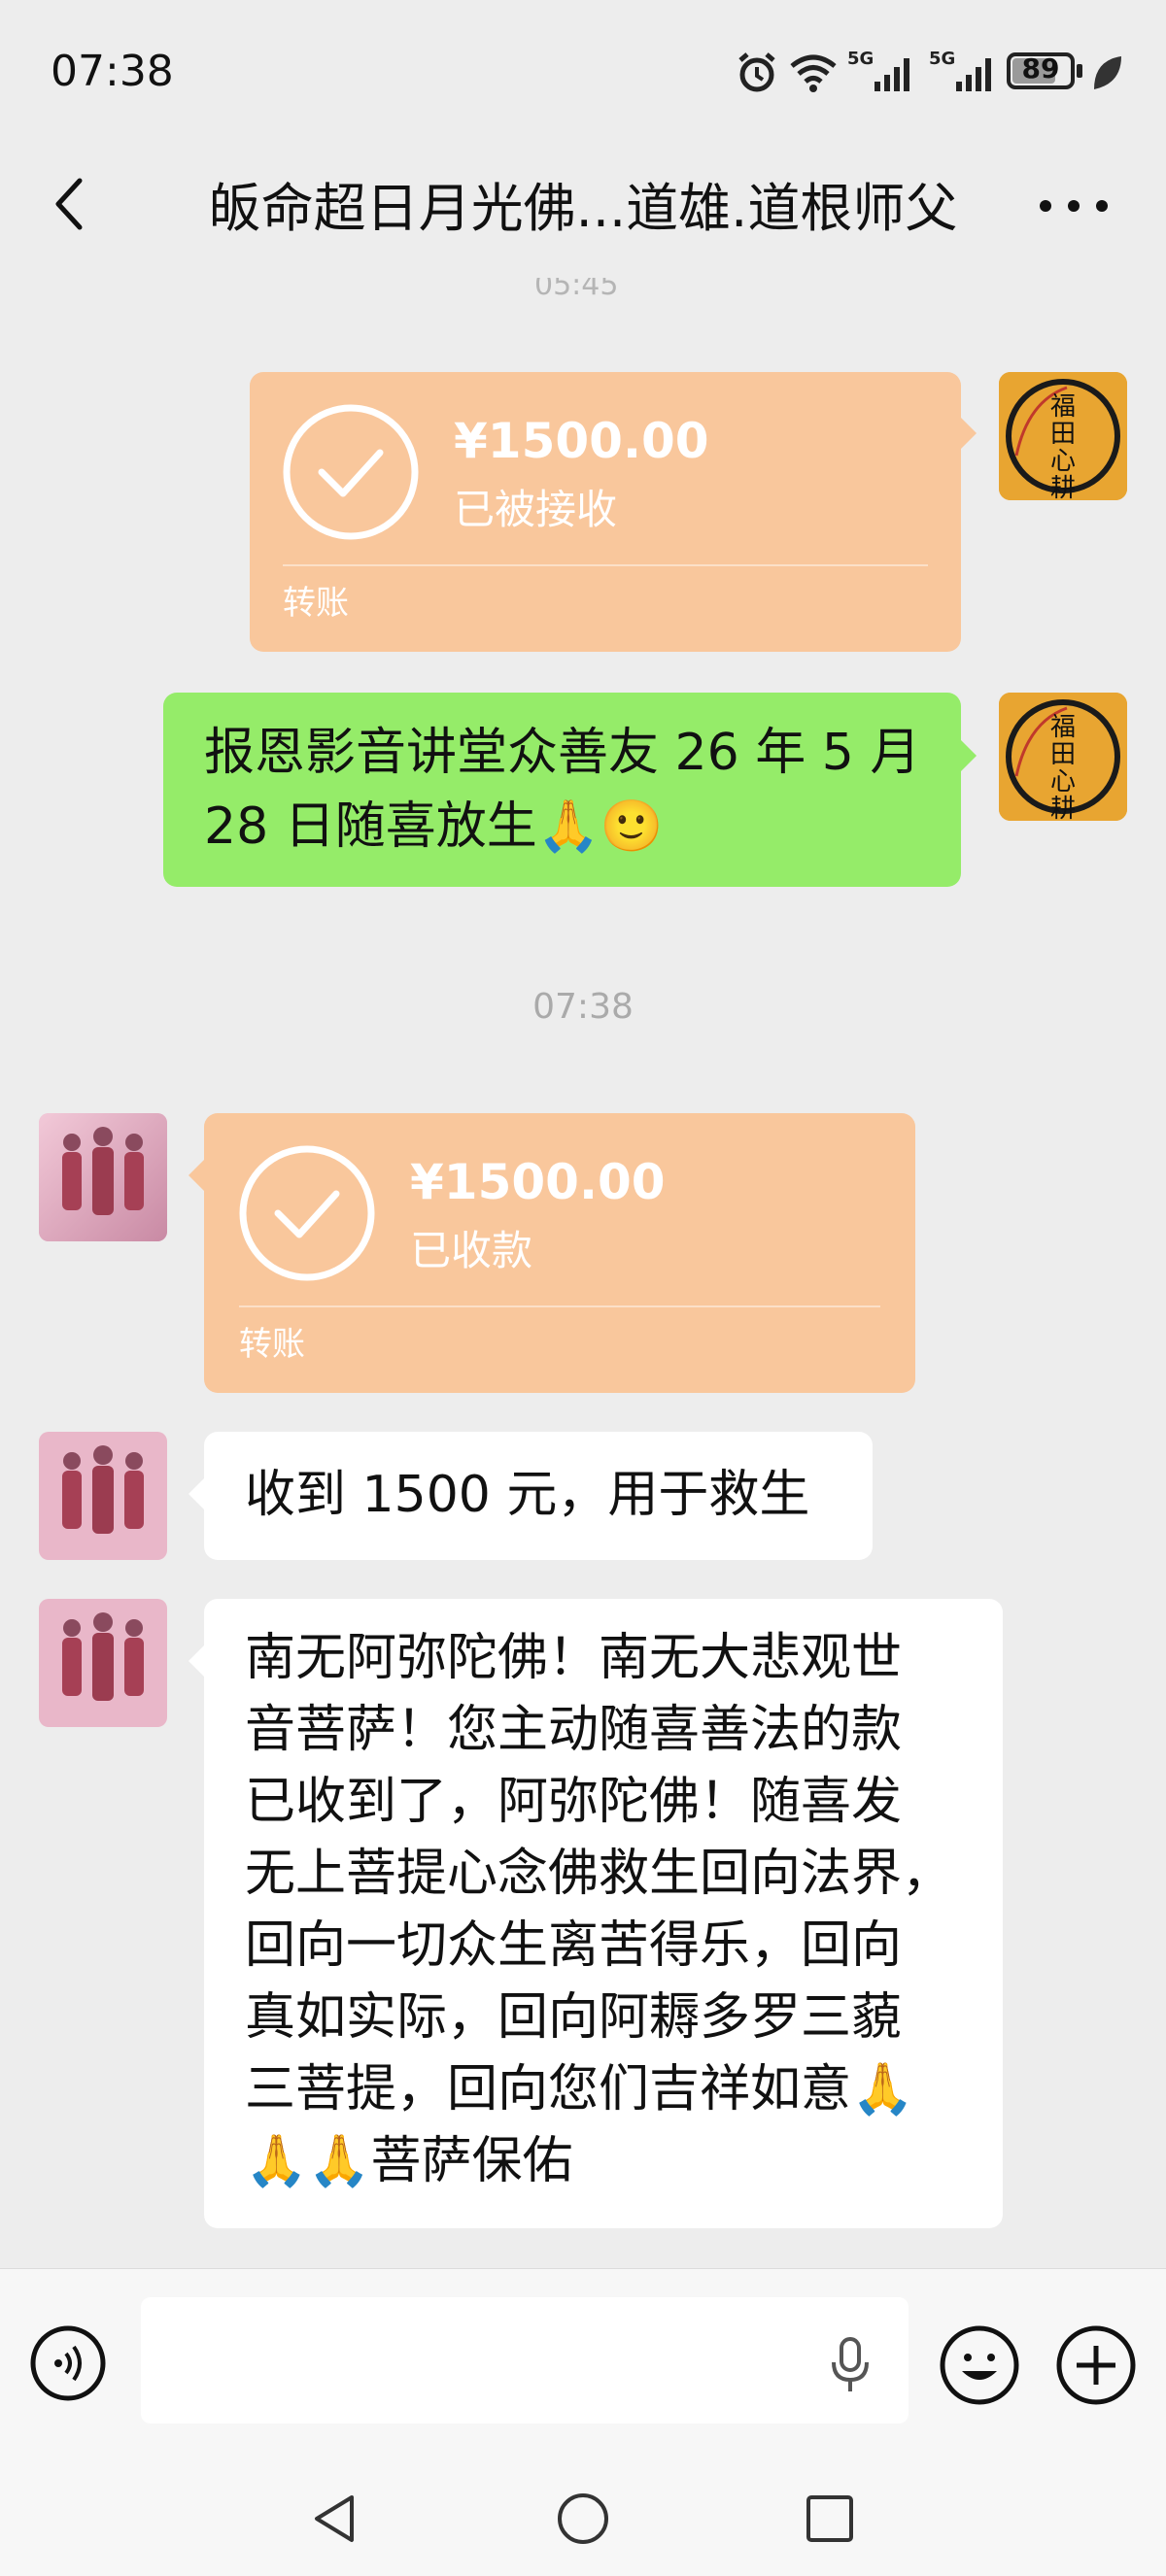 This screenshot has height=2576, width=1166. I want to click on leaf-icon, so click(1107, 72).